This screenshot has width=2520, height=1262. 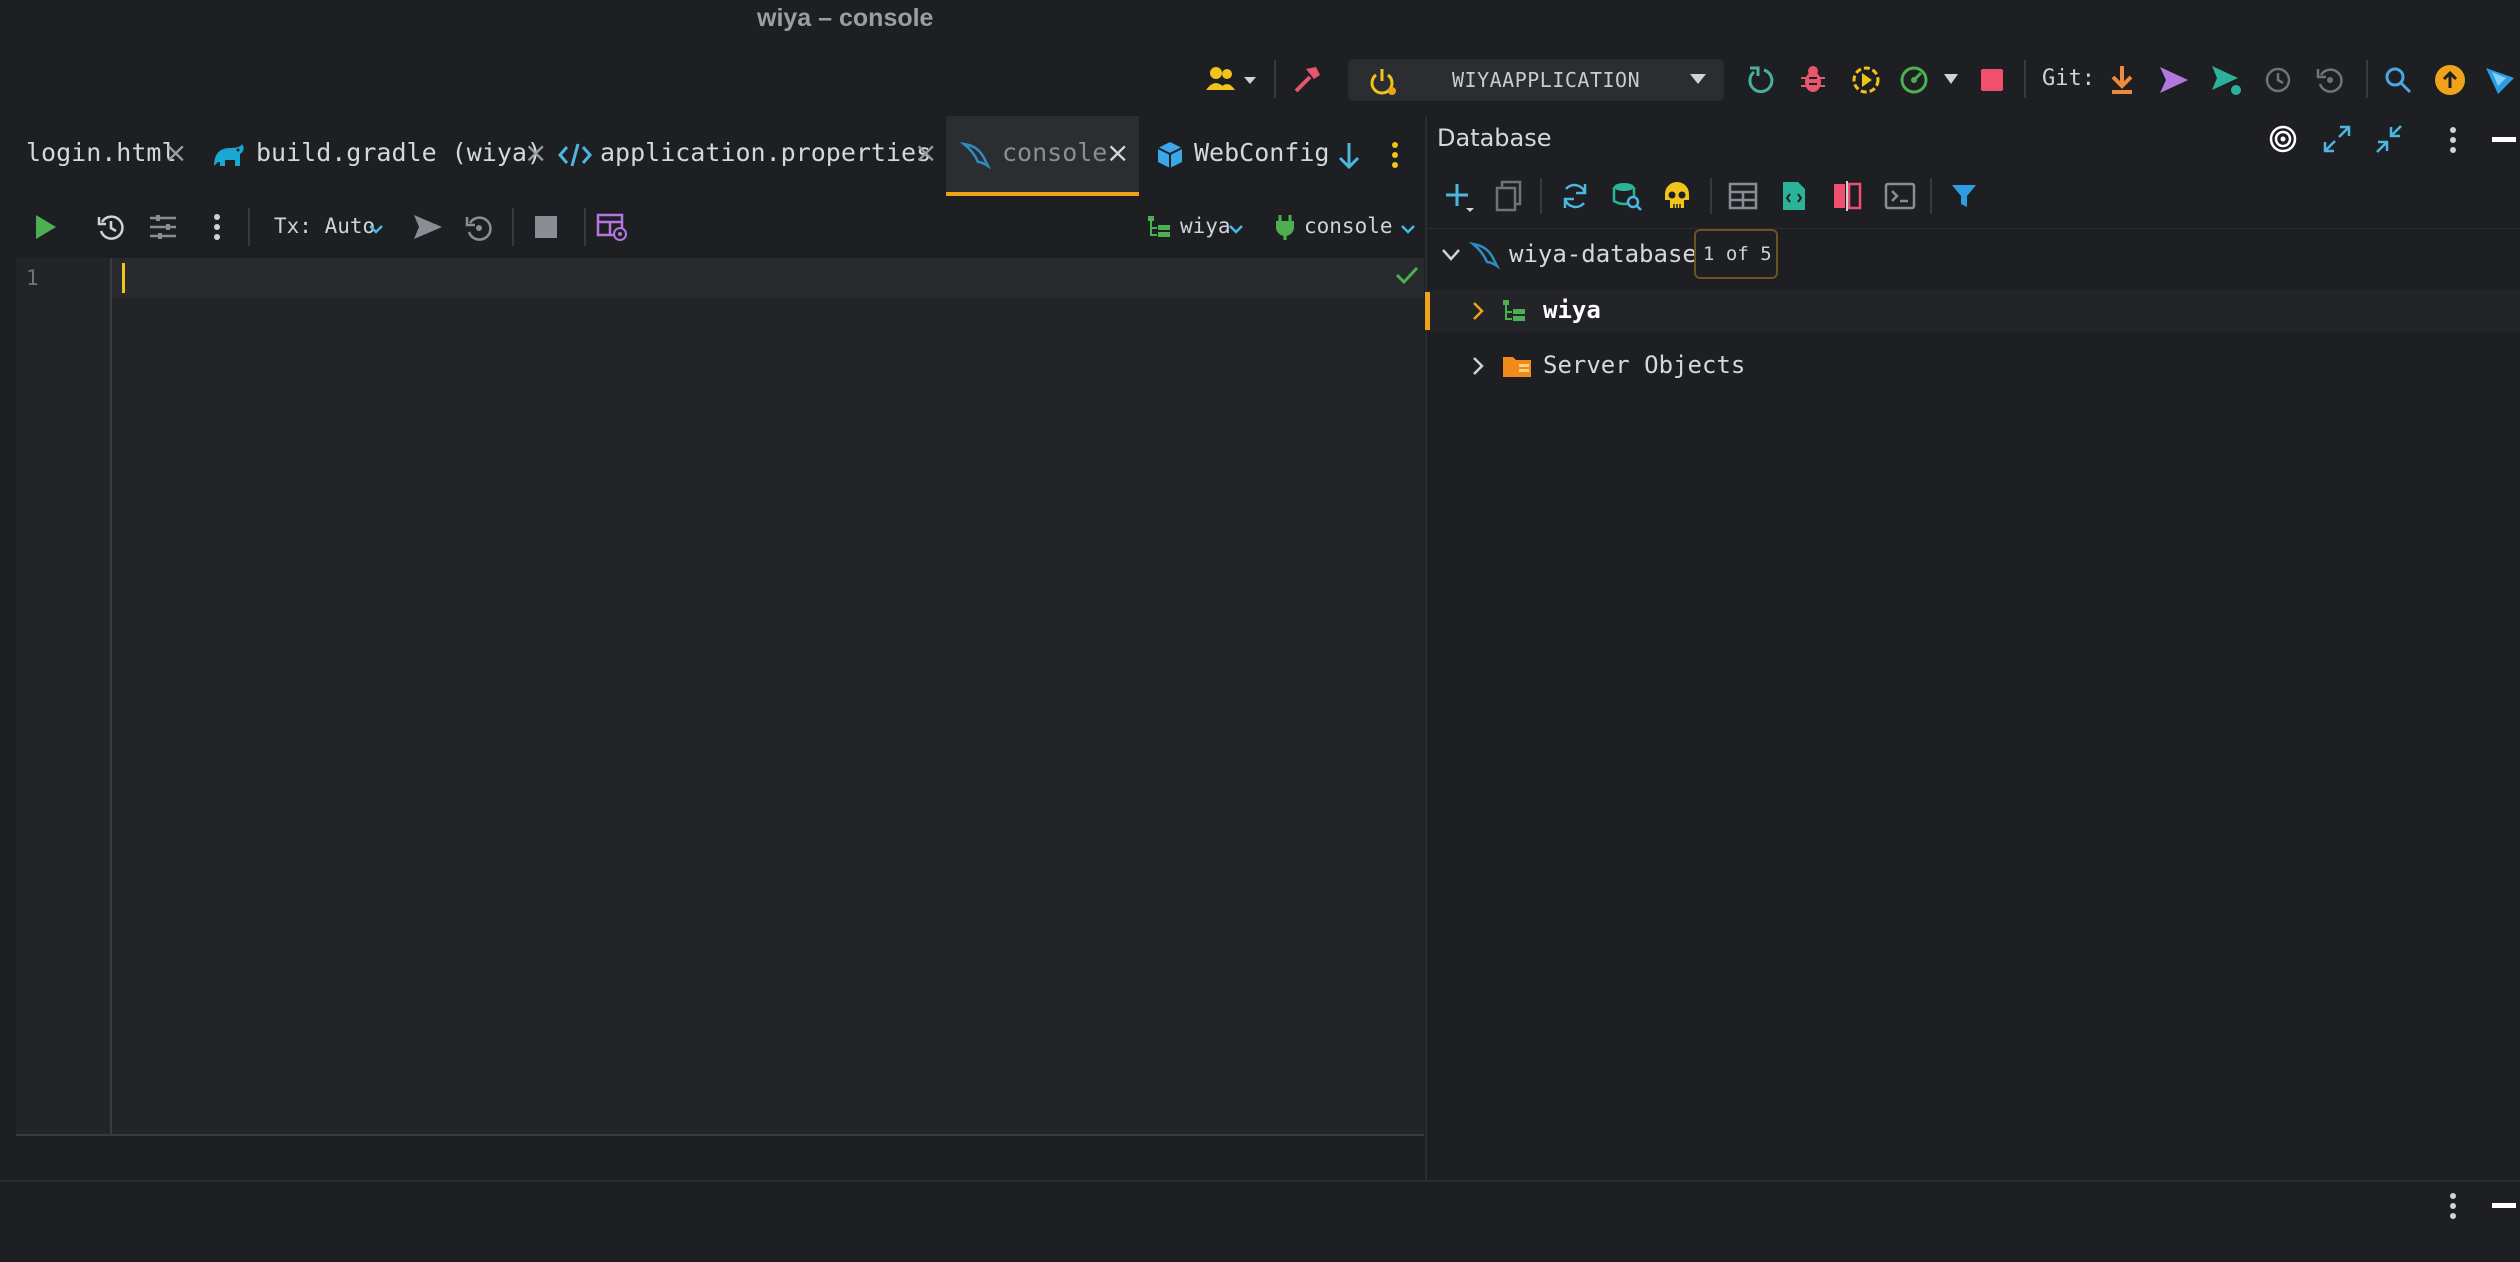 I want to click on schema-selector: wiya, so click(x=1184, y=227).